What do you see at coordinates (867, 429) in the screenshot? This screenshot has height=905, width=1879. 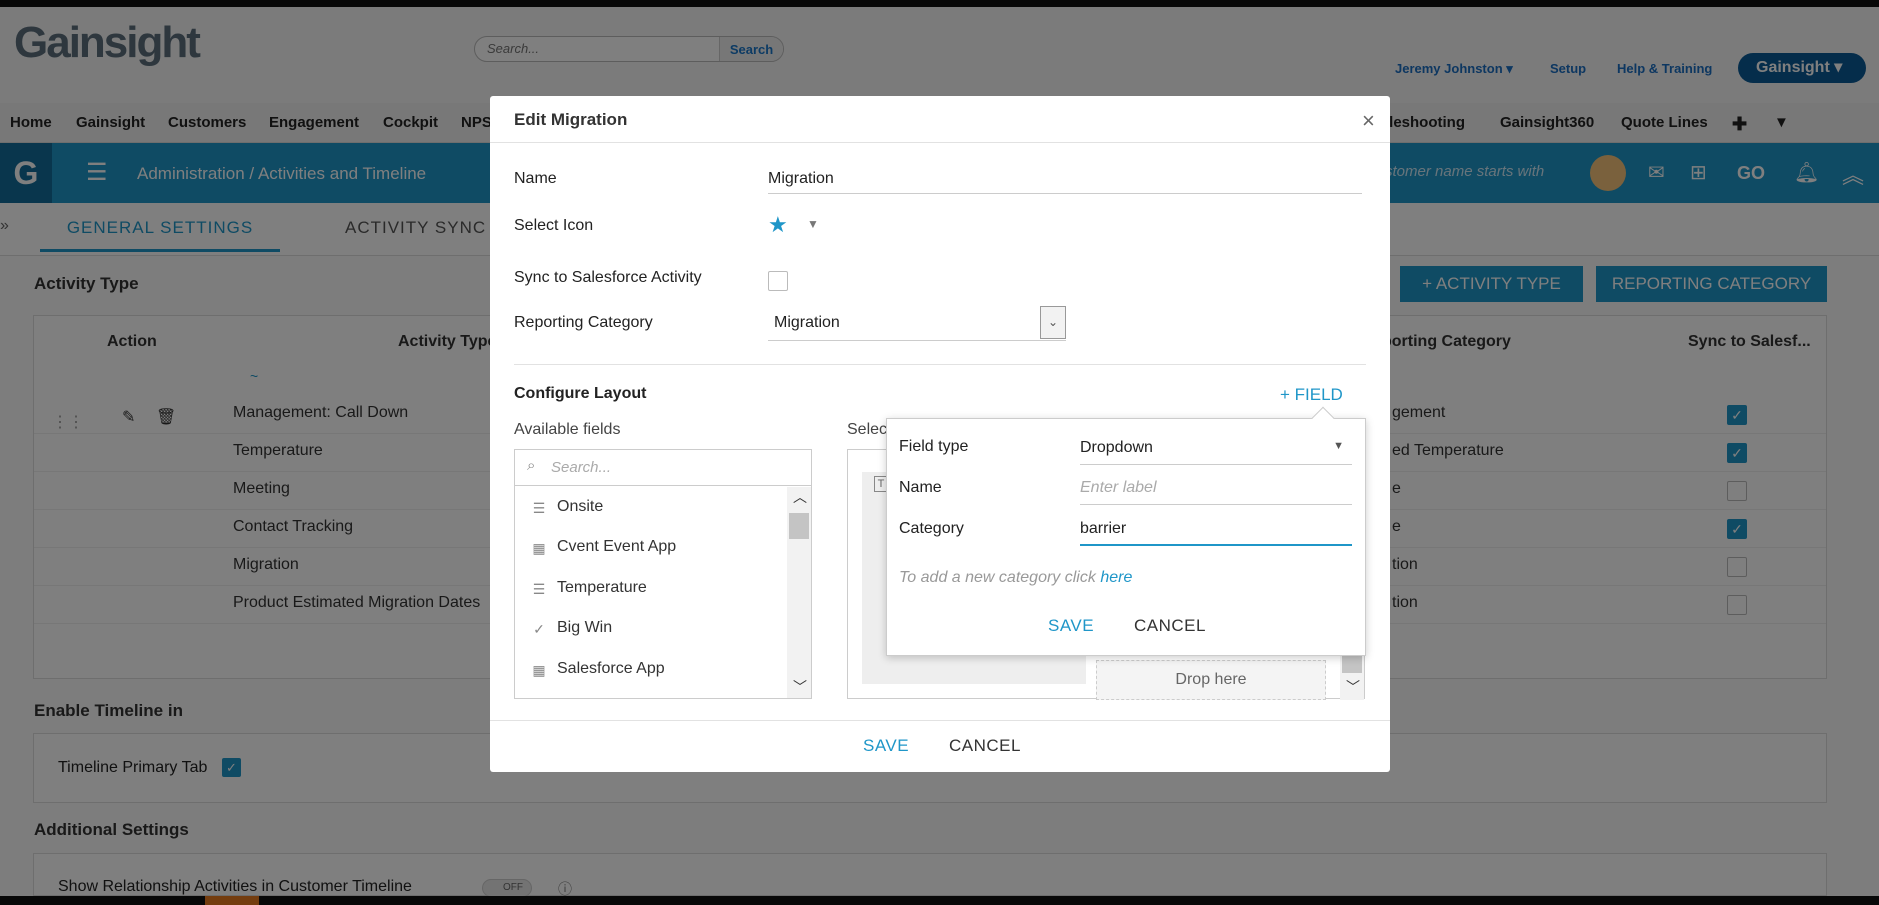 I see `selected-fields-label: Selec` at bounding box center [867, 429].